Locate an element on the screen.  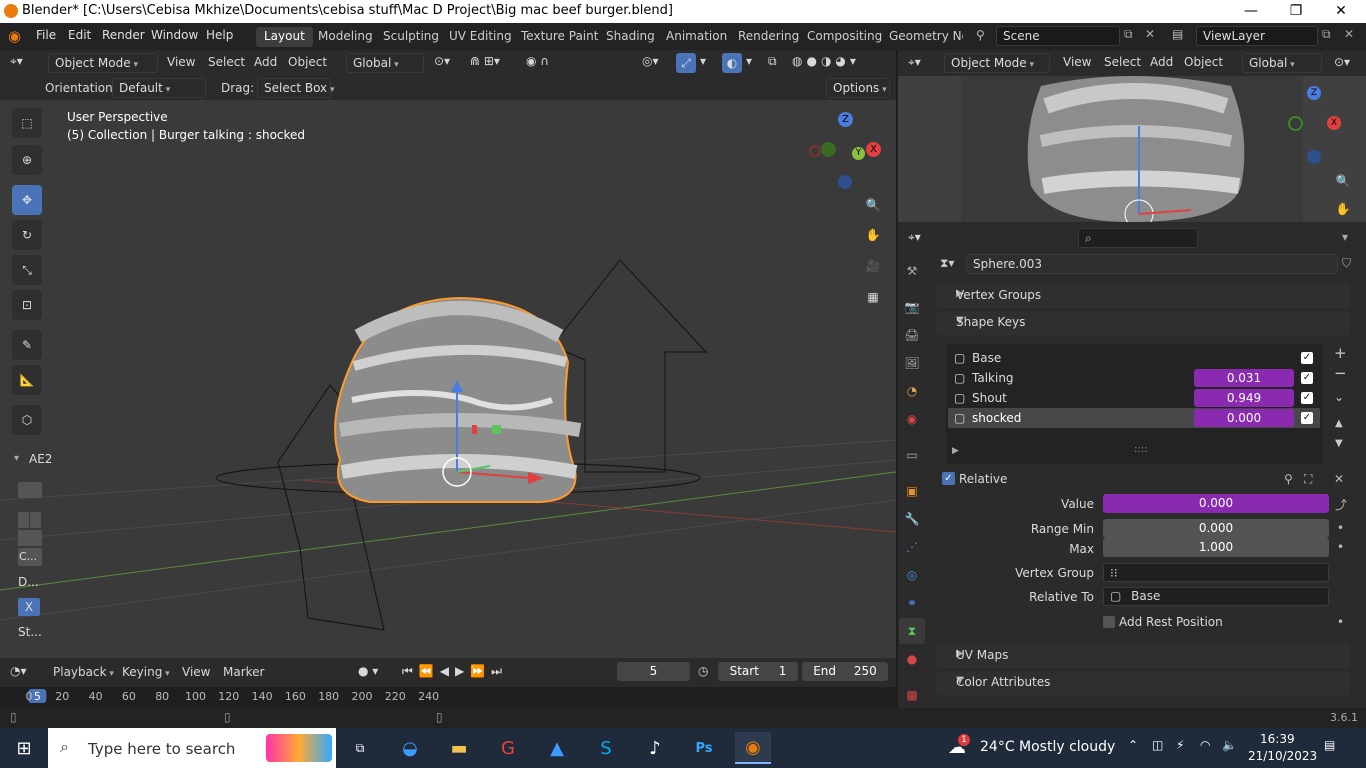
menu-file: File is located at coordinates (46, 35).